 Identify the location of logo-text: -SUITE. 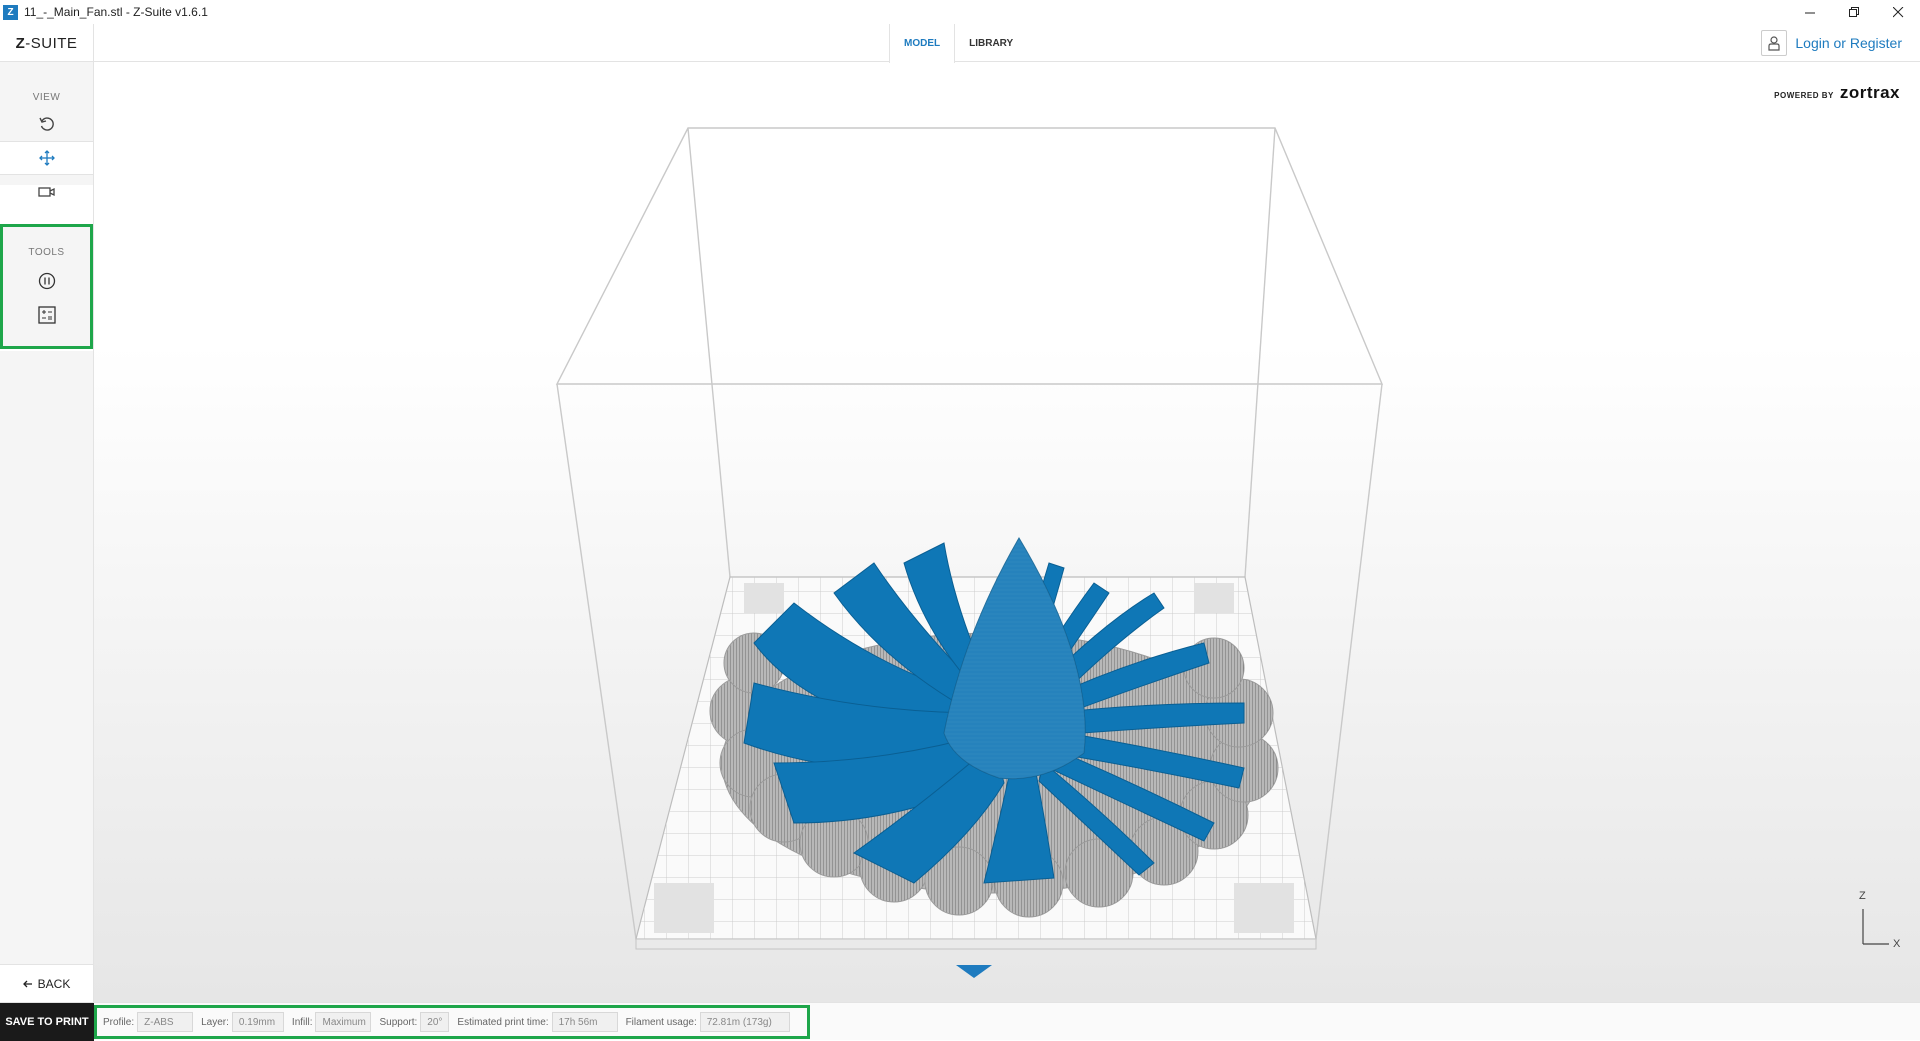
(51, 43).